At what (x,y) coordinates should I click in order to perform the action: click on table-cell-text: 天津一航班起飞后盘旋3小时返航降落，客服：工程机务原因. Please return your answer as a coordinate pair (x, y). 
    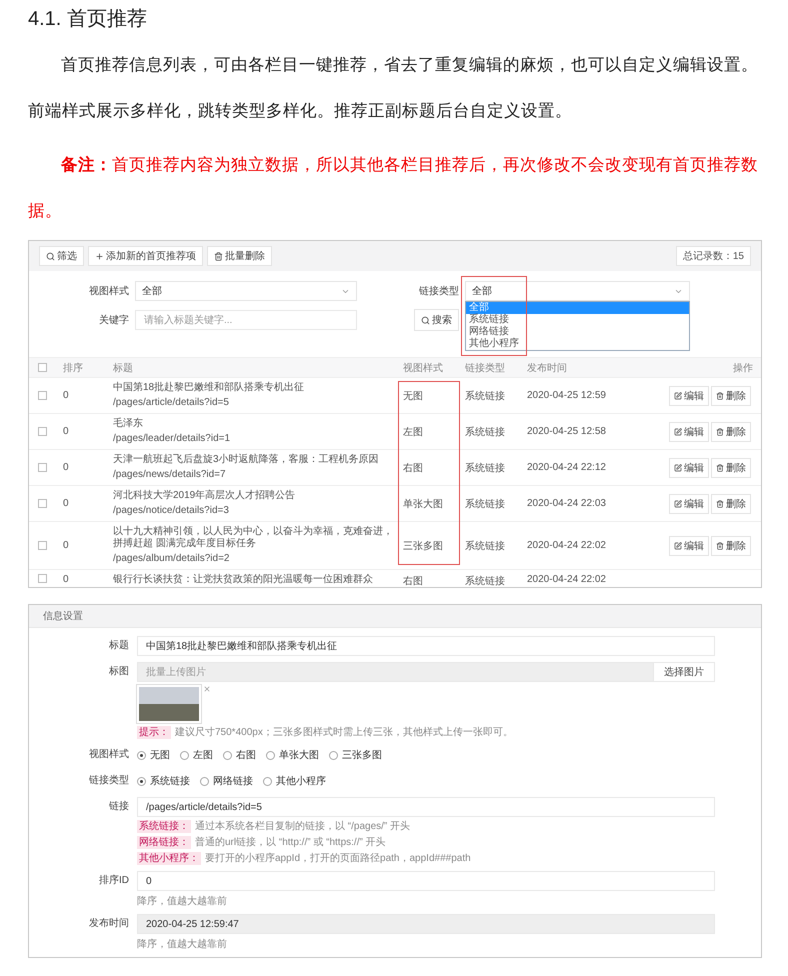
    Looking at the image, I should click on (246, 460).